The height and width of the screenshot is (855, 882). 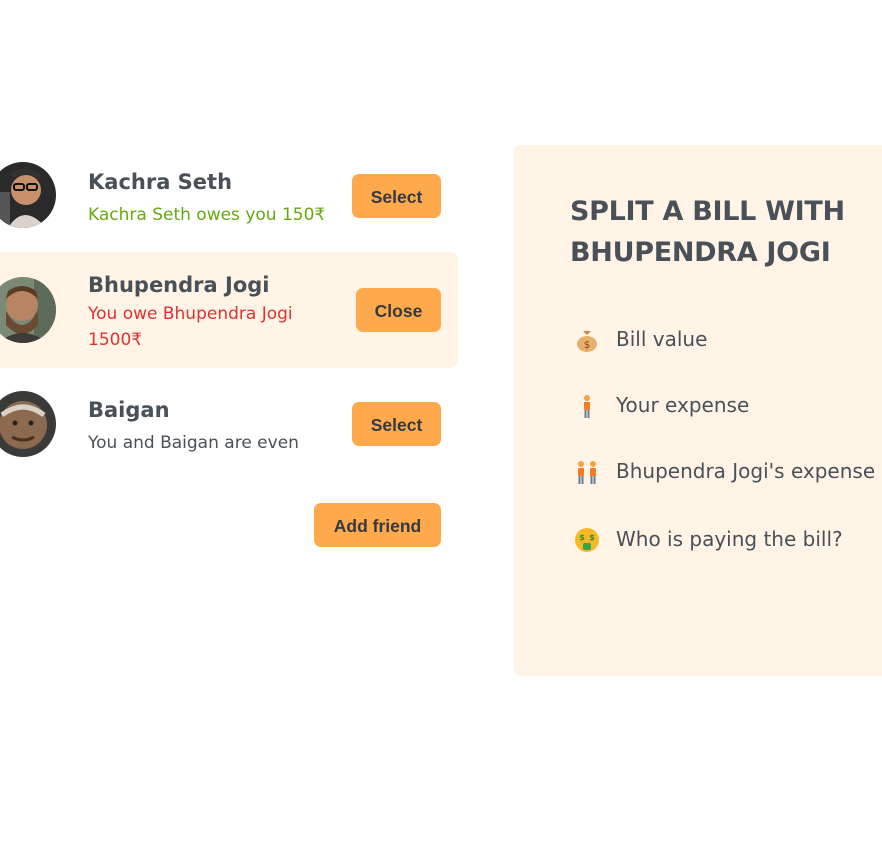 What do you see at coordinates (179, 285) in the screenshot?
I see `friend-name: Bhupendra Jogi` at bounding box center [179, 285].